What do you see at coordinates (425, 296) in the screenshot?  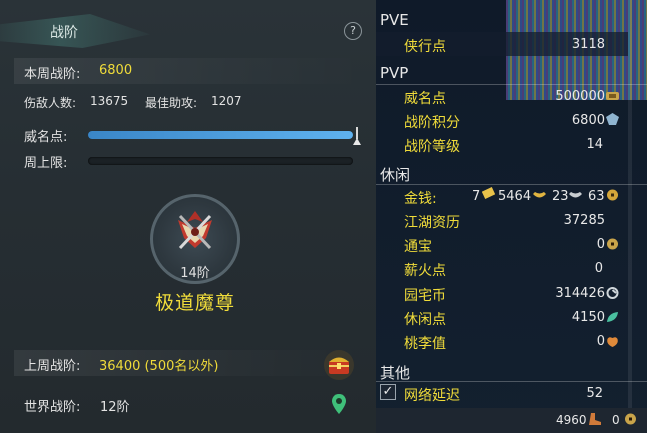 I see `yuanzhai-label: 园宅币` at bounding box center [425, 296].